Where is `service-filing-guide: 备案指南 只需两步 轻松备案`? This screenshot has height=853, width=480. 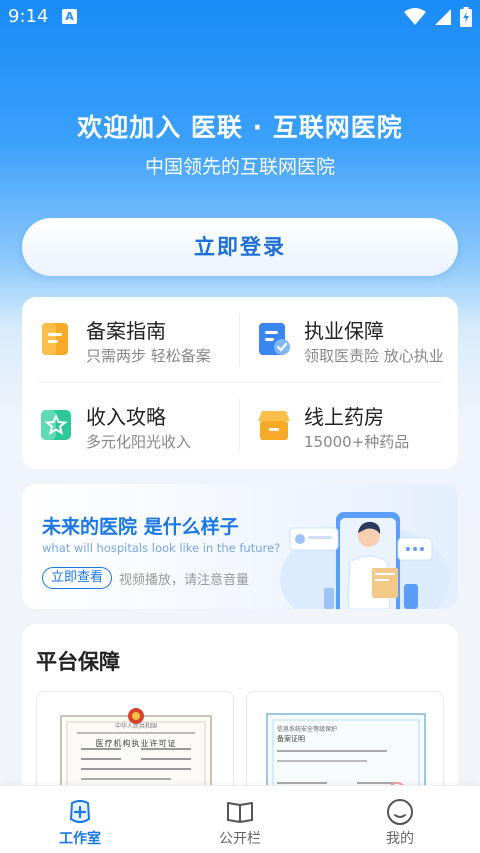
service-filing-guide: 备案指南 只需两步 轻松备案 is located at coordinates (131, 340).